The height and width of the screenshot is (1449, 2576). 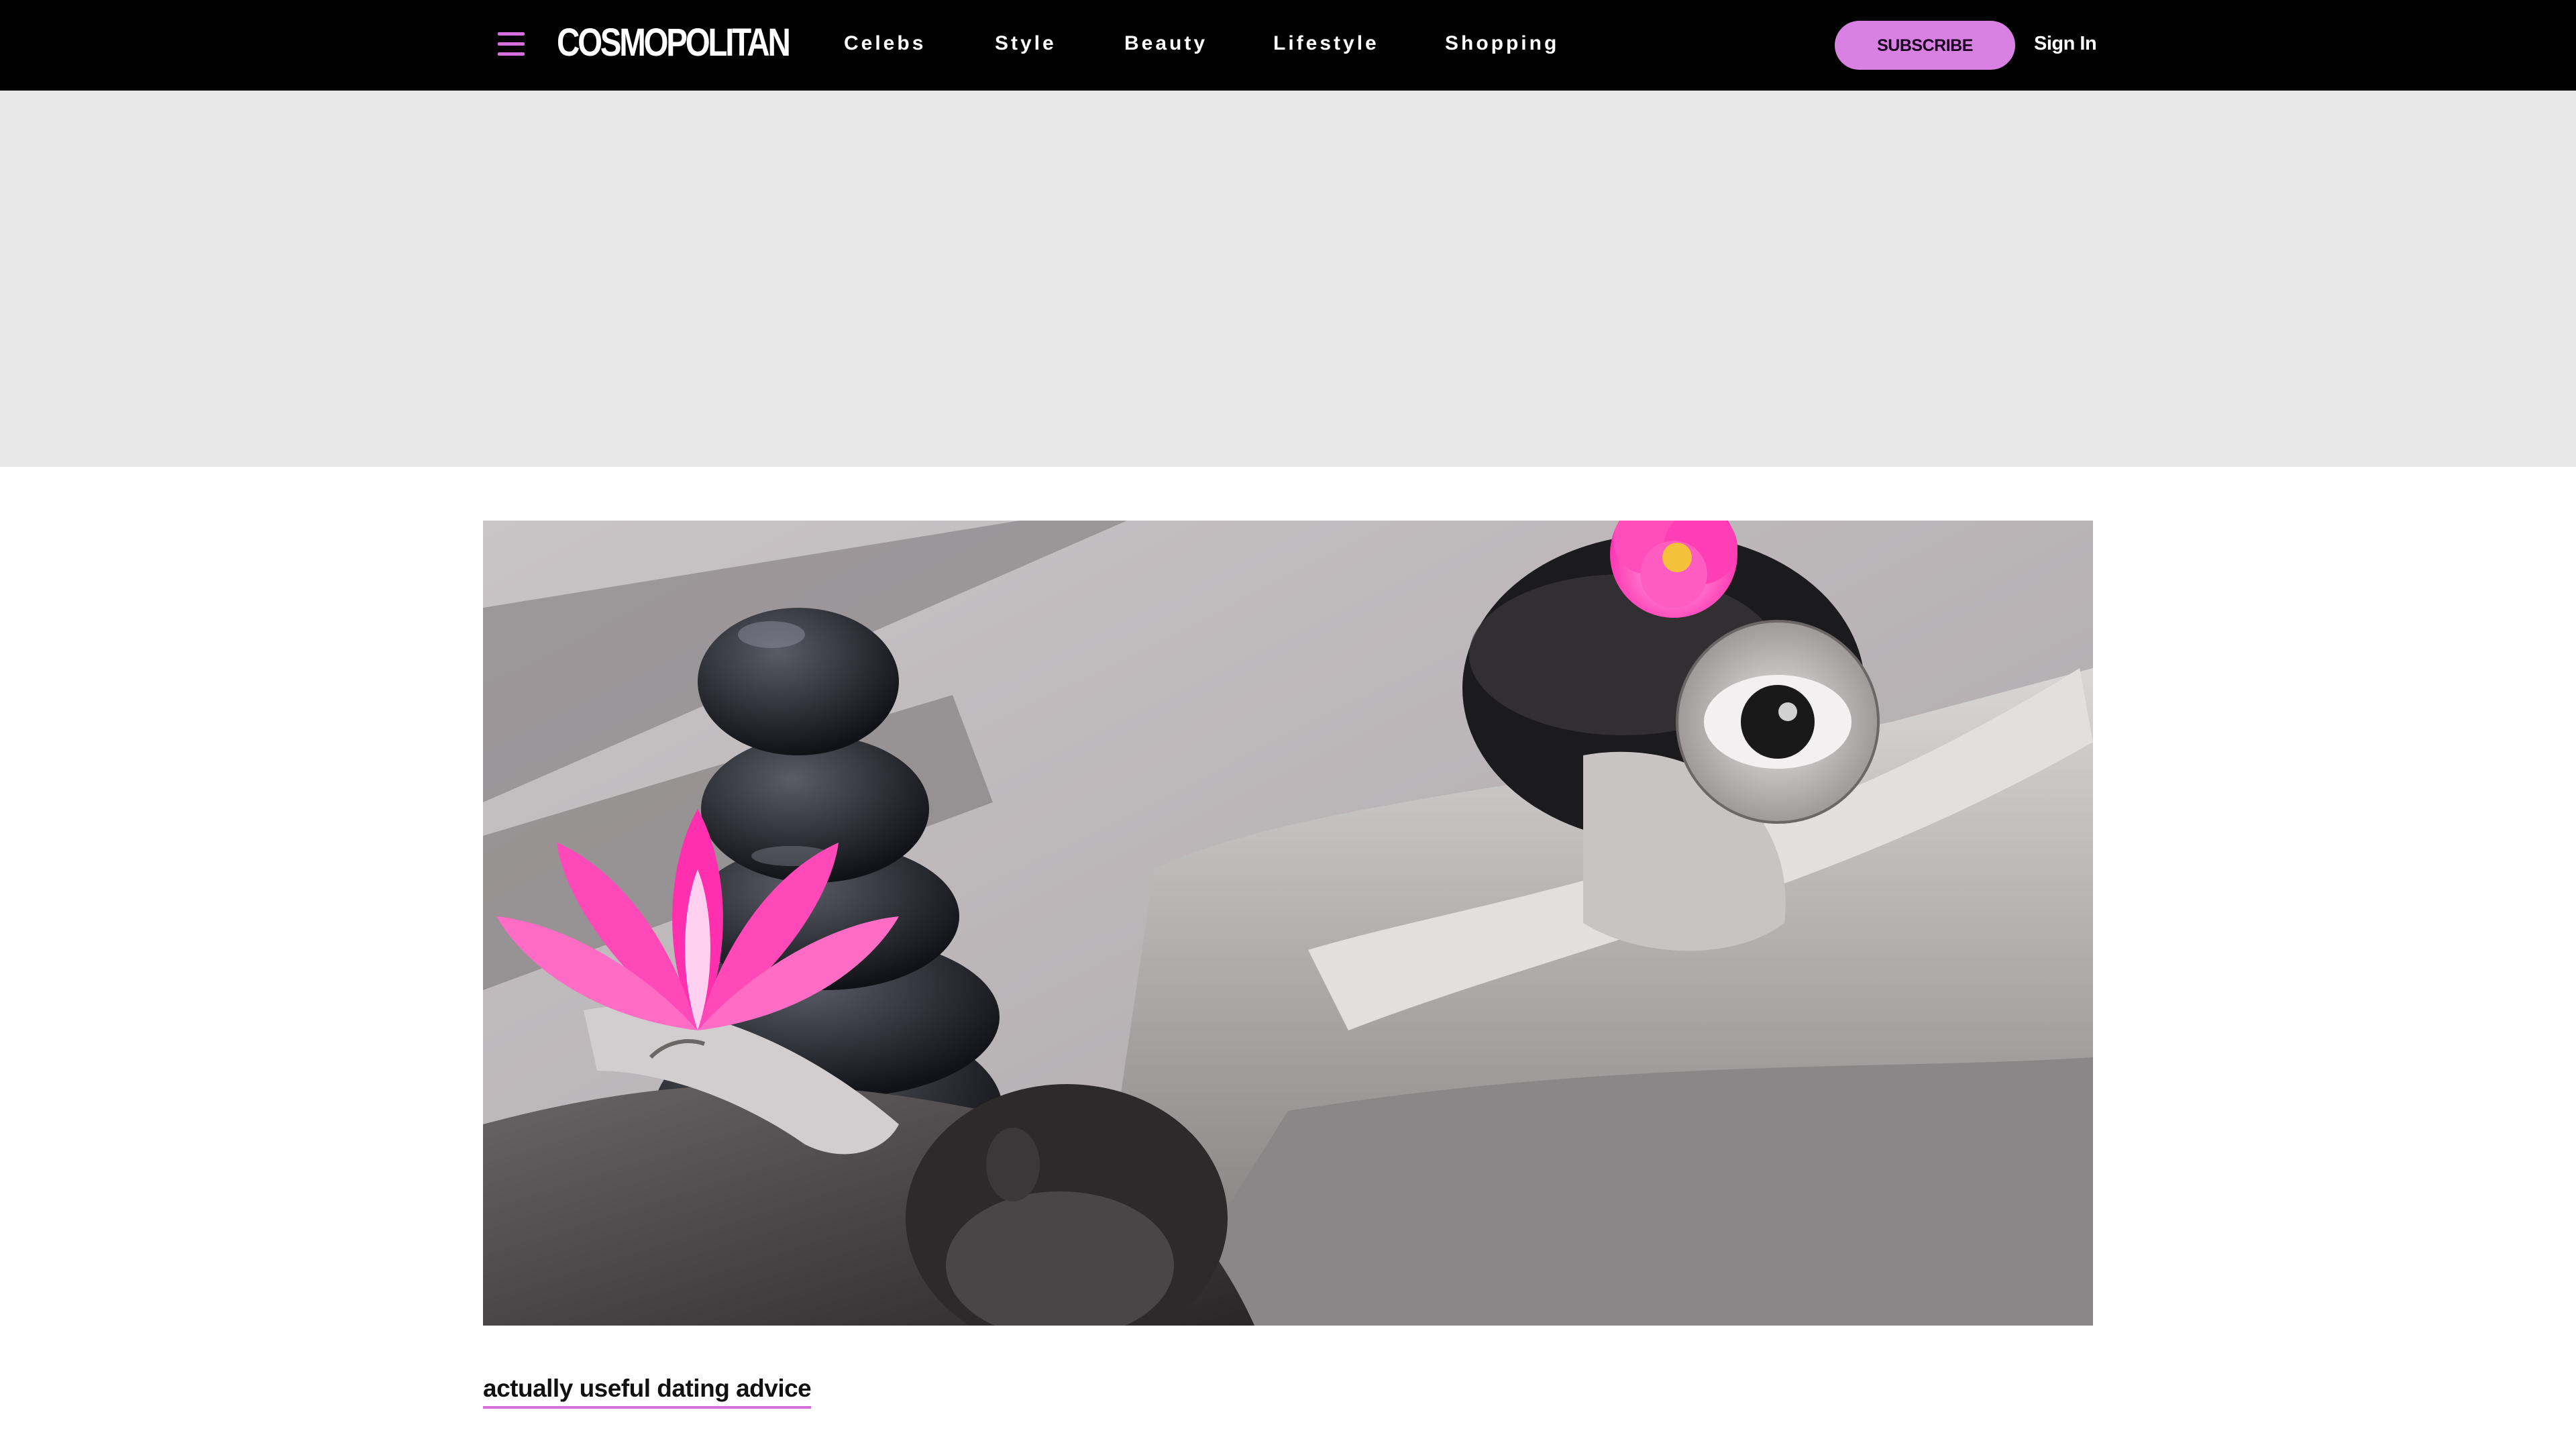 What do you see at coordinates (2065, 43) in the screenshot?
I see `sign-in-link: Sign In` at bounding box center [2065, 43].